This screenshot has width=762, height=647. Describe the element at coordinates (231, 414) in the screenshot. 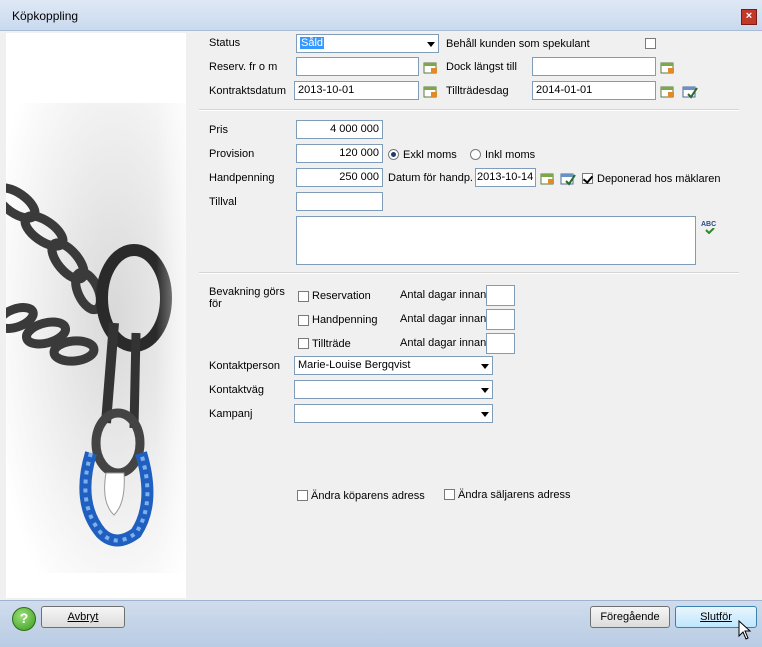

I see `campaign-label: Kampanj` at that location.